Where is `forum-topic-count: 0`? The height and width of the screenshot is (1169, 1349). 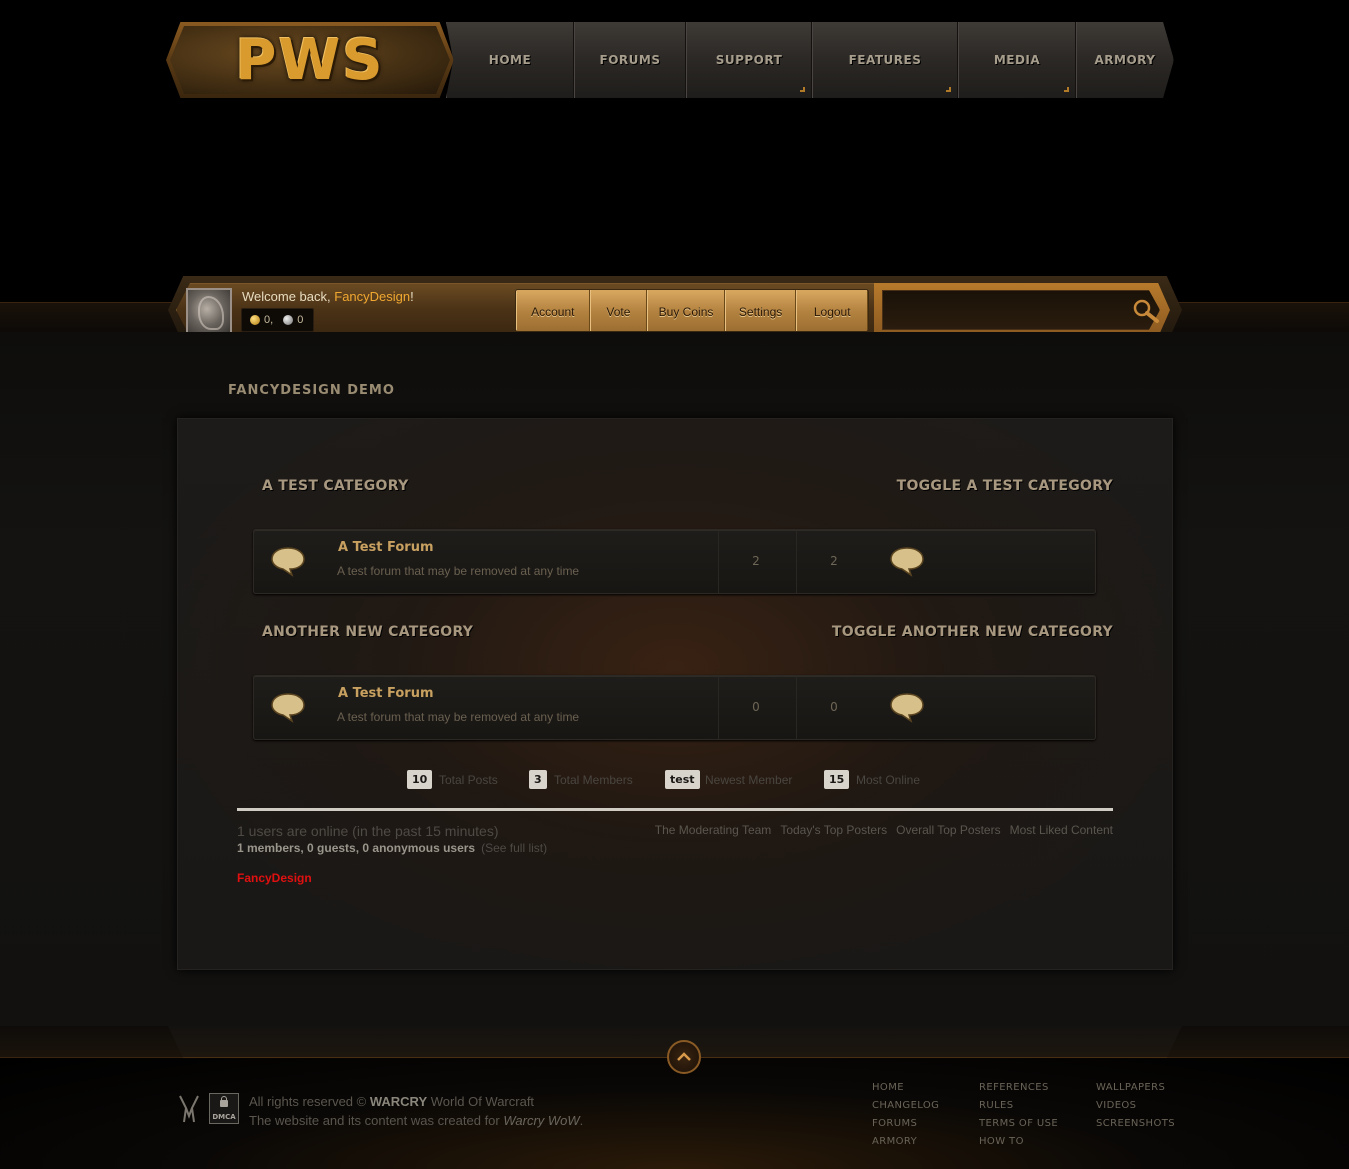 forum-topic-count: 0 is located at coordinates (756, 707).